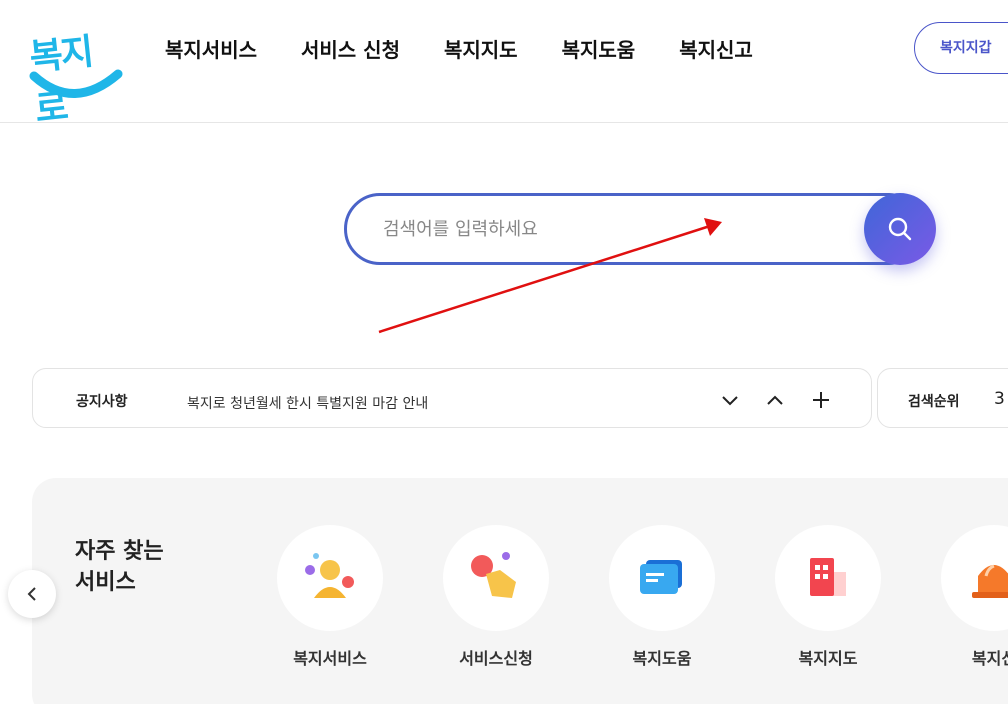  I want to click on service-item-welfare-map: 복지지도, so click(828, 597).